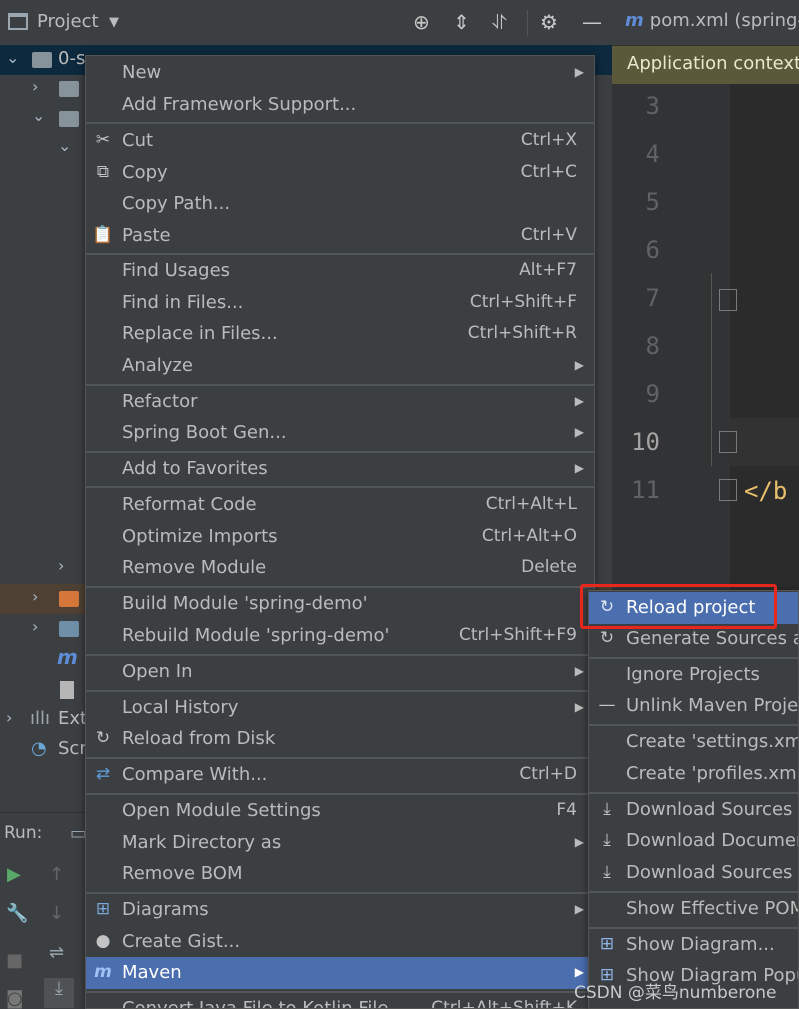 The image size is (799, 1009). I want to click on copy-icon: ⧉, so click(103, 172).